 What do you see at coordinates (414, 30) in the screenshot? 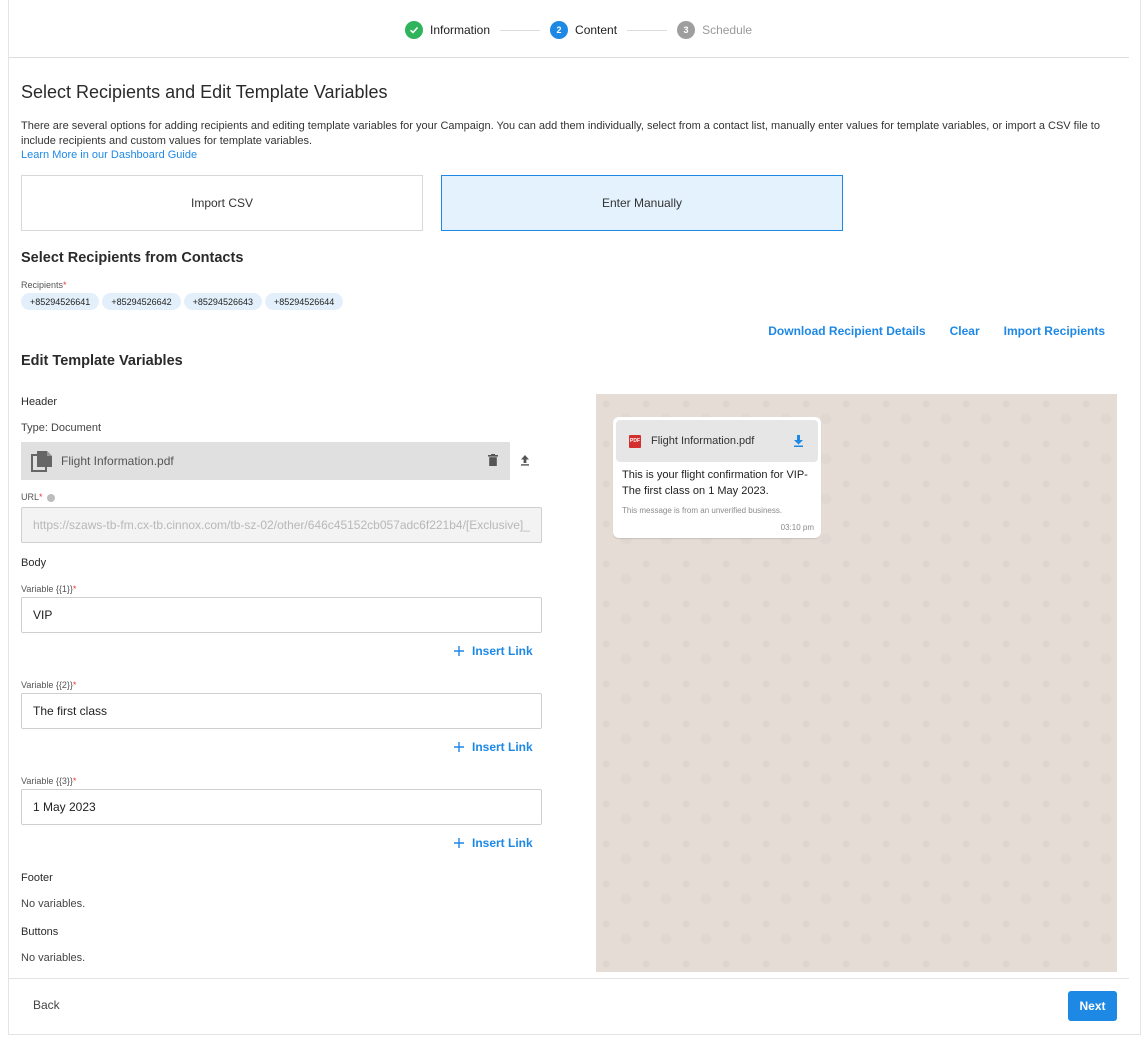
I see `check-icon` at bounding box center [414, 30].